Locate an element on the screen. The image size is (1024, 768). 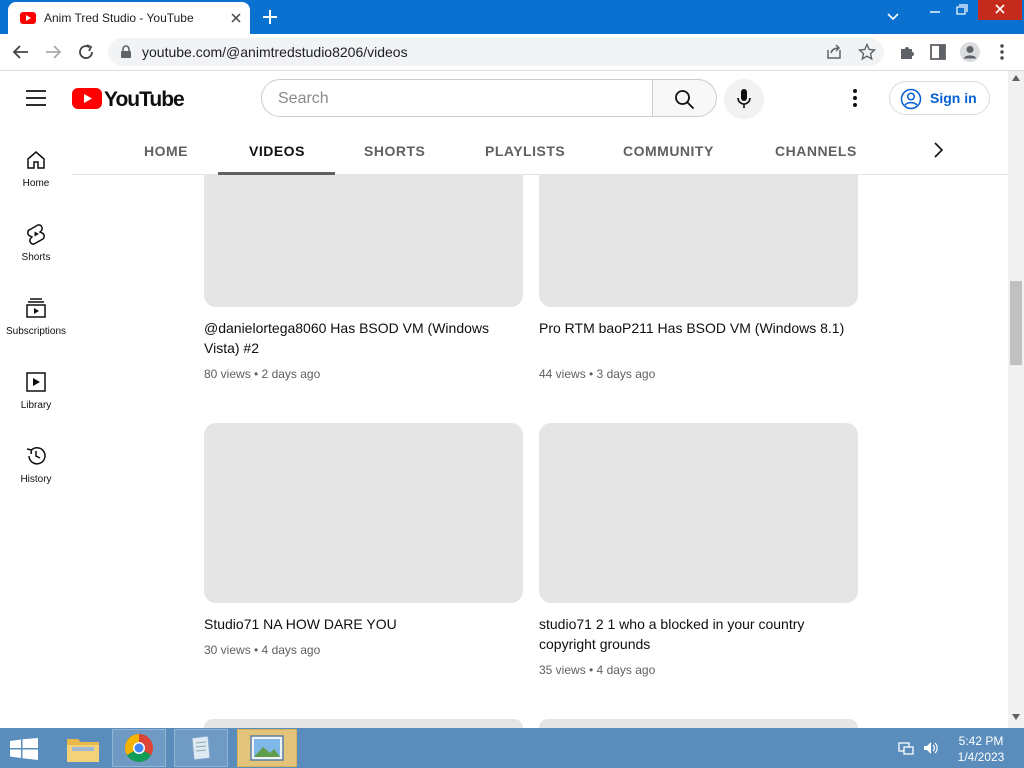
history-icon is located at coordinates (36, 456).